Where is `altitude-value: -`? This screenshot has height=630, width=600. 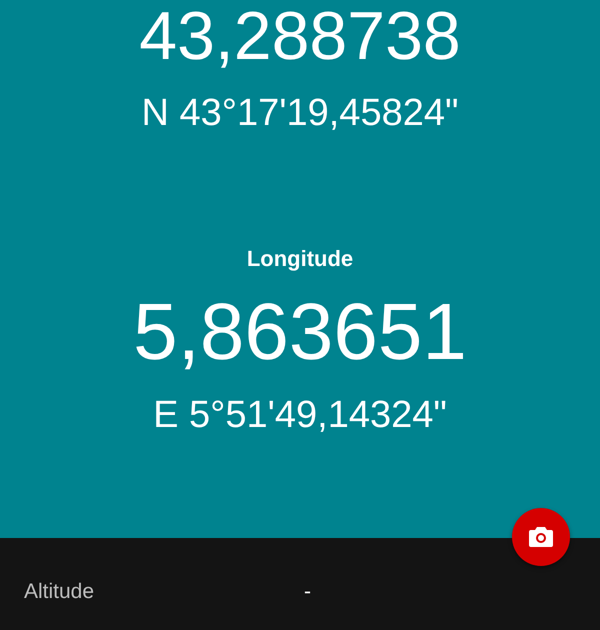 altitude-value: - is located at coordinates (307, 592).